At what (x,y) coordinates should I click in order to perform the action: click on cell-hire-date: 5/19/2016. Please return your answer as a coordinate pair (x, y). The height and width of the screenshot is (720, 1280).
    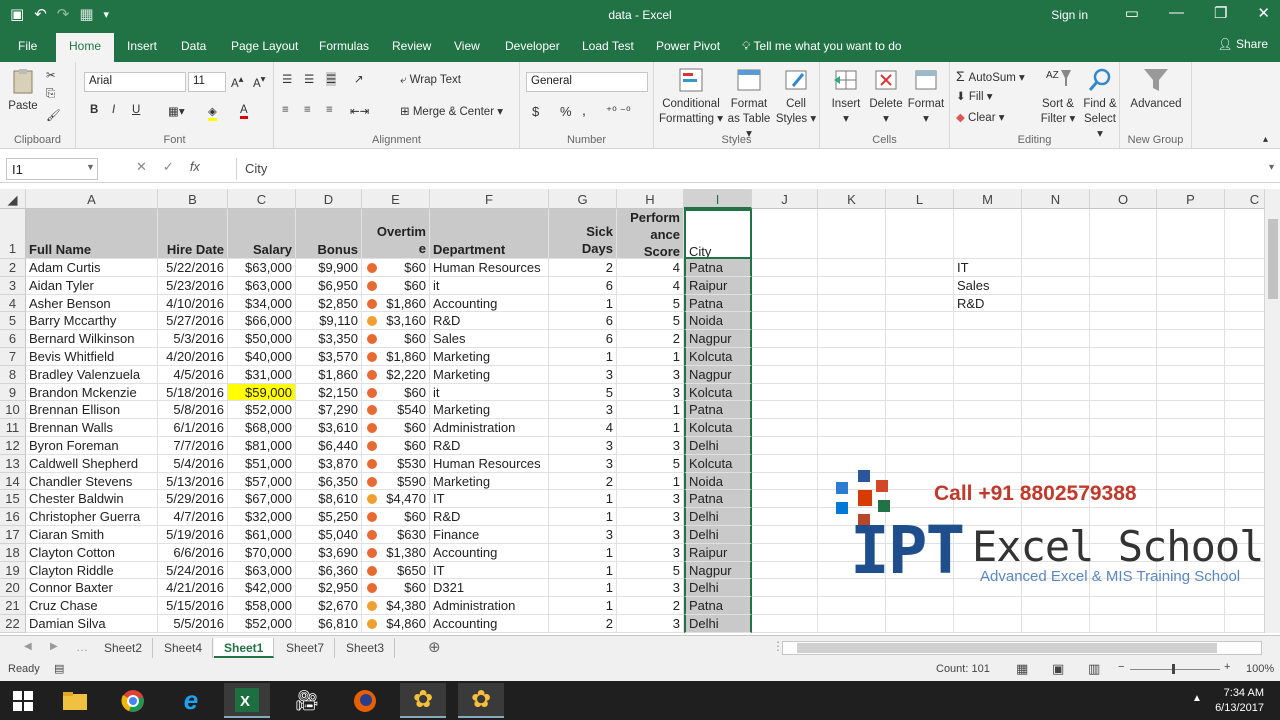
    Looking at the image, I should click on (193, 535).